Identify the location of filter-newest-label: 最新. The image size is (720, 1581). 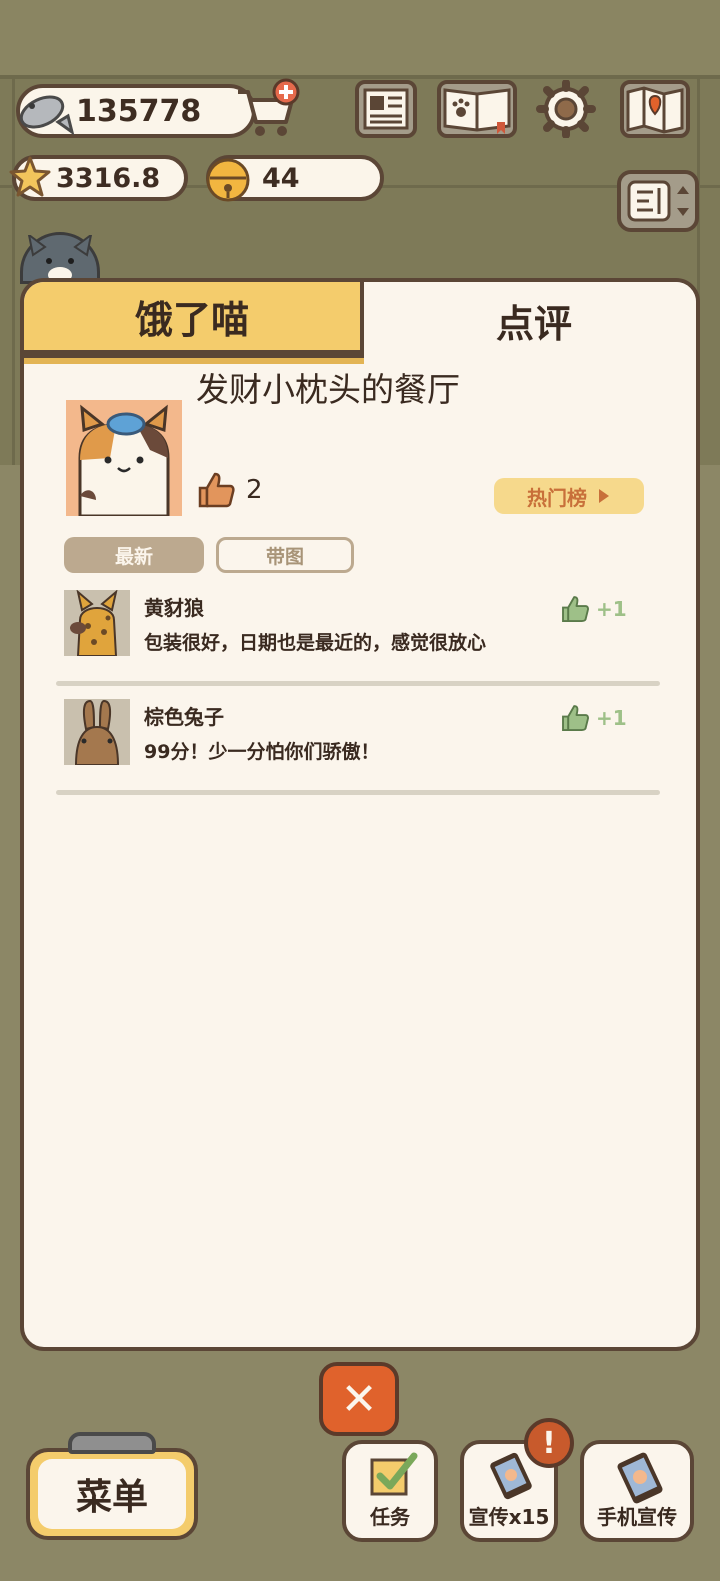
(133, 556).